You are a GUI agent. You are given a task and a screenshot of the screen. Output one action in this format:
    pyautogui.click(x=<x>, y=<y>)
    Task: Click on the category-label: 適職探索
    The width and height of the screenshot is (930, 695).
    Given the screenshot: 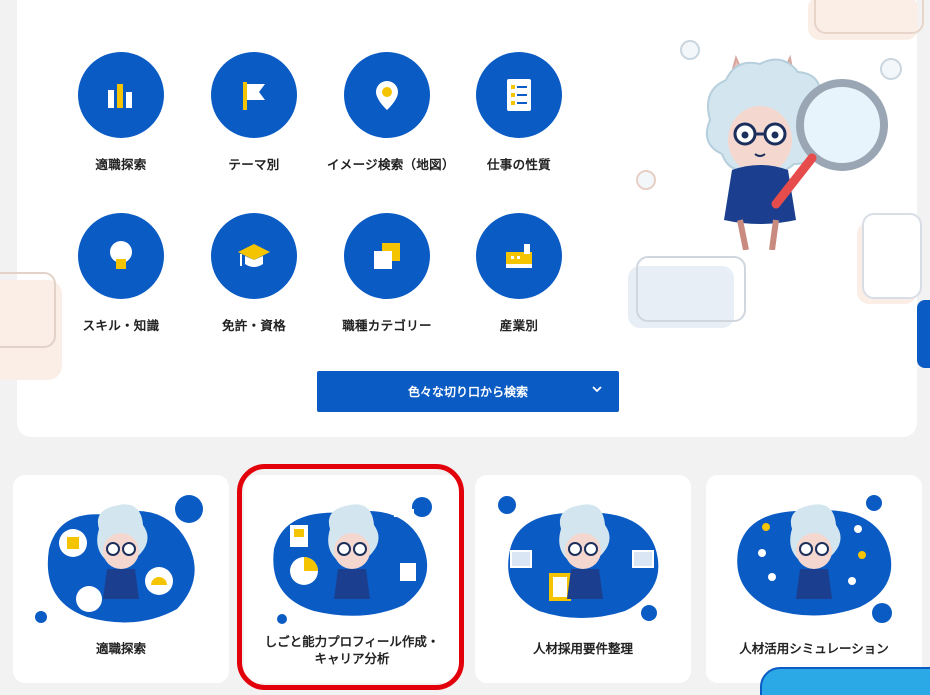 What is the action you would take?
    pyautogui.click(x=121, y=164)
    